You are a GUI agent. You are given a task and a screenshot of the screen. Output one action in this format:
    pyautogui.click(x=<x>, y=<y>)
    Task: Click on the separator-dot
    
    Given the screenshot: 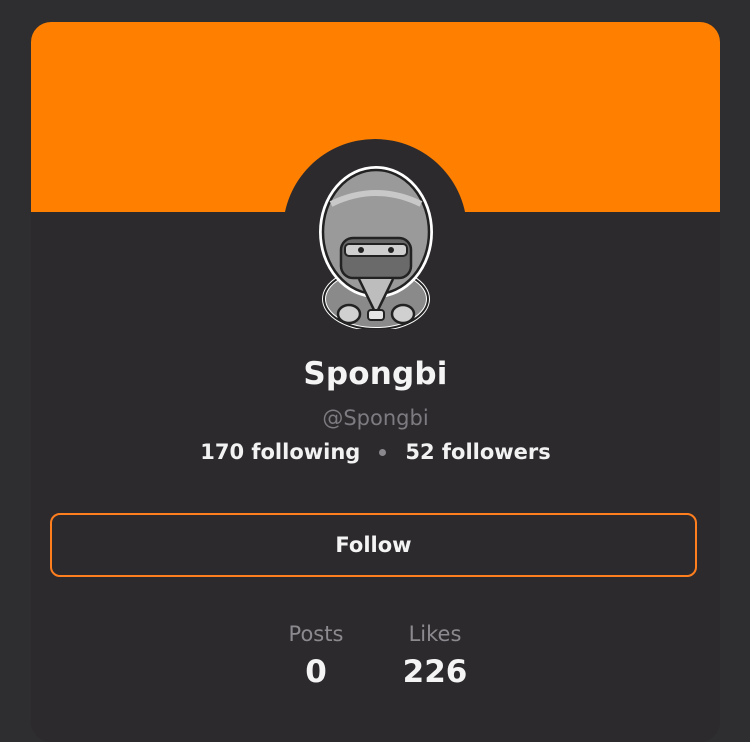 What is the action you would take?
    pyautogui.click(x=383, y=452)
    